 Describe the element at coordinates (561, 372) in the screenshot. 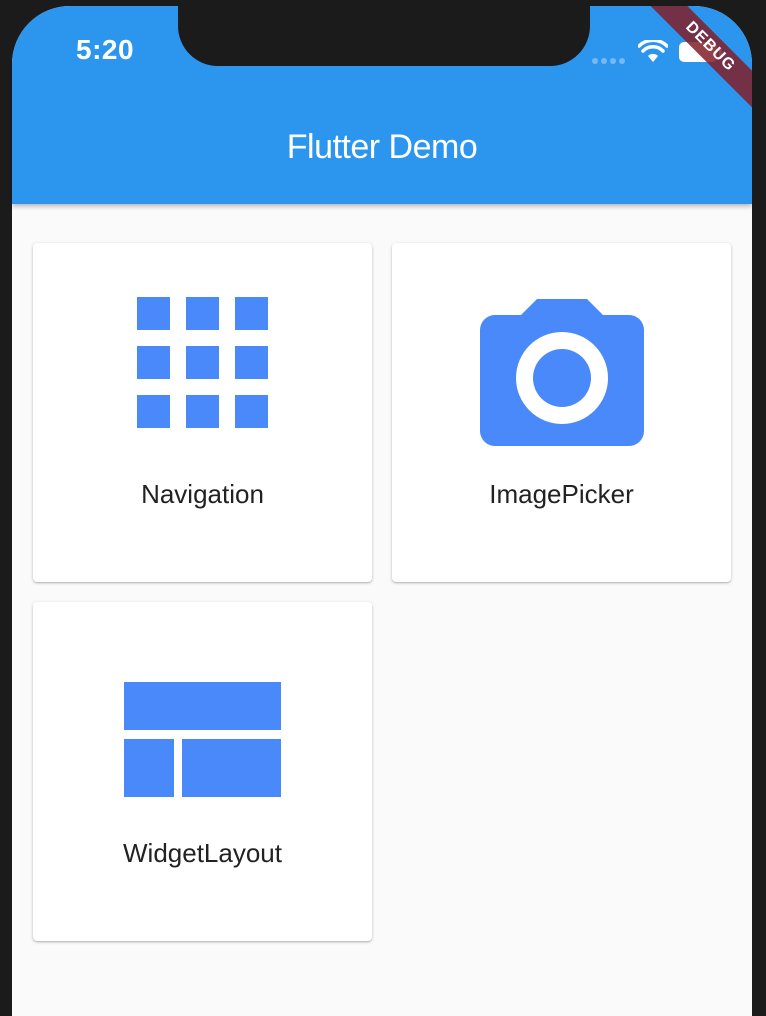

I see `camera-icon` at that location.